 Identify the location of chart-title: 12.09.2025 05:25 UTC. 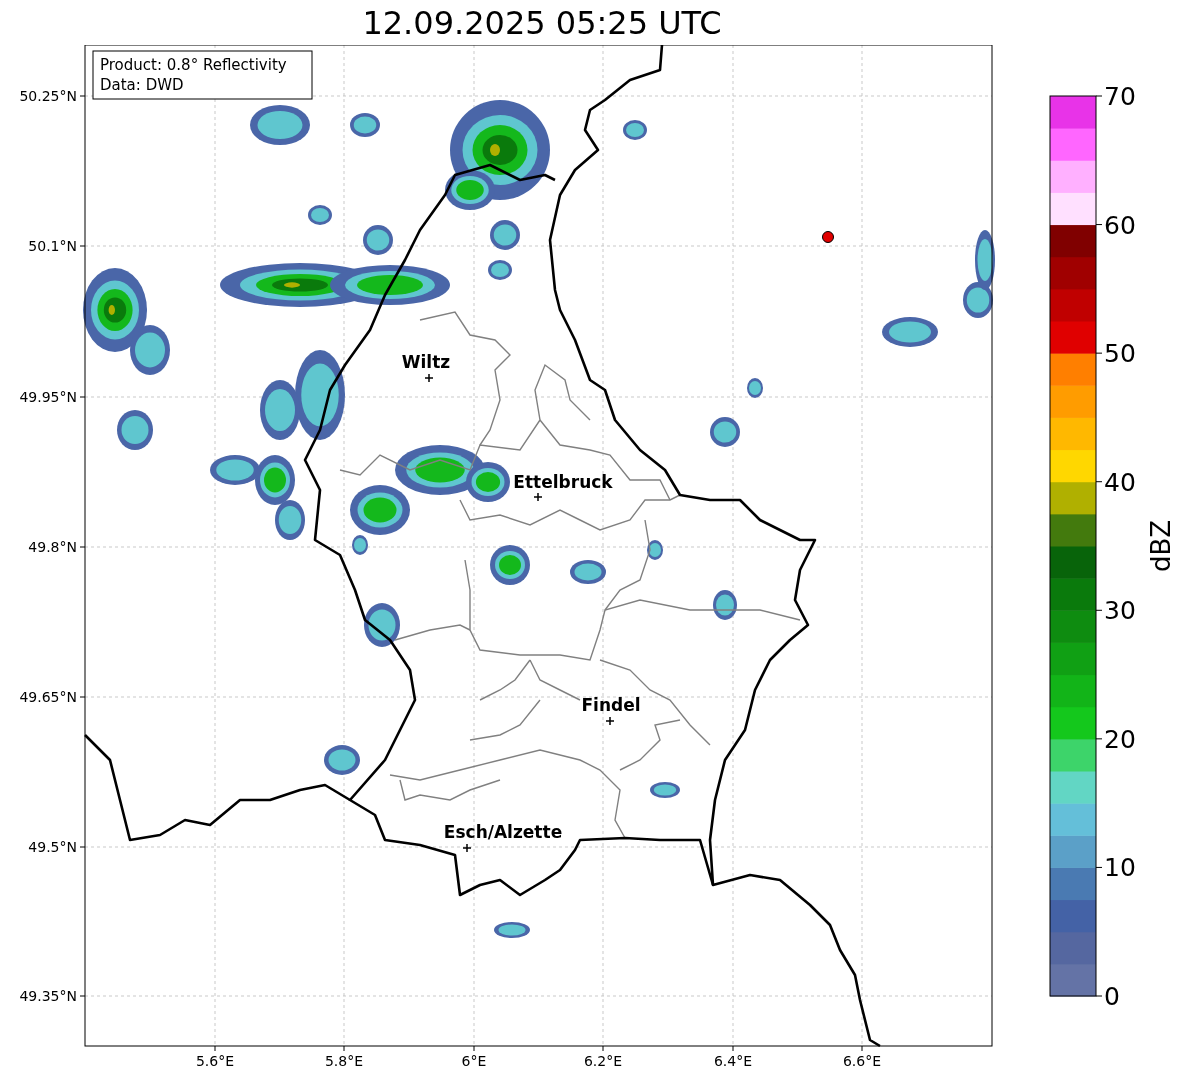
(542, 22).